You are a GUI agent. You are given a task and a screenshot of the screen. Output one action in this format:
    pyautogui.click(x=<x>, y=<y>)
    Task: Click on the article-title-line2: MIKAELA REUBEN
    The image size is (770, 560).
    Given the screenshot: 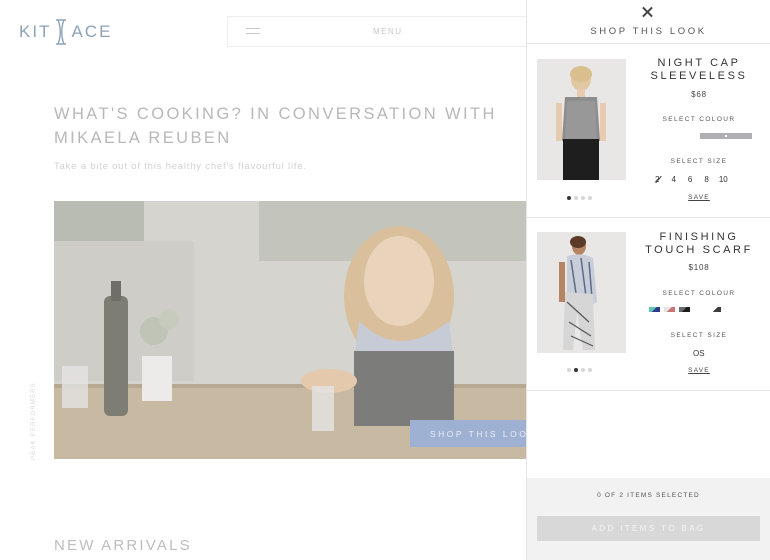 What is the action you would take?
    pyautogui.click(x=143, y=138)
    